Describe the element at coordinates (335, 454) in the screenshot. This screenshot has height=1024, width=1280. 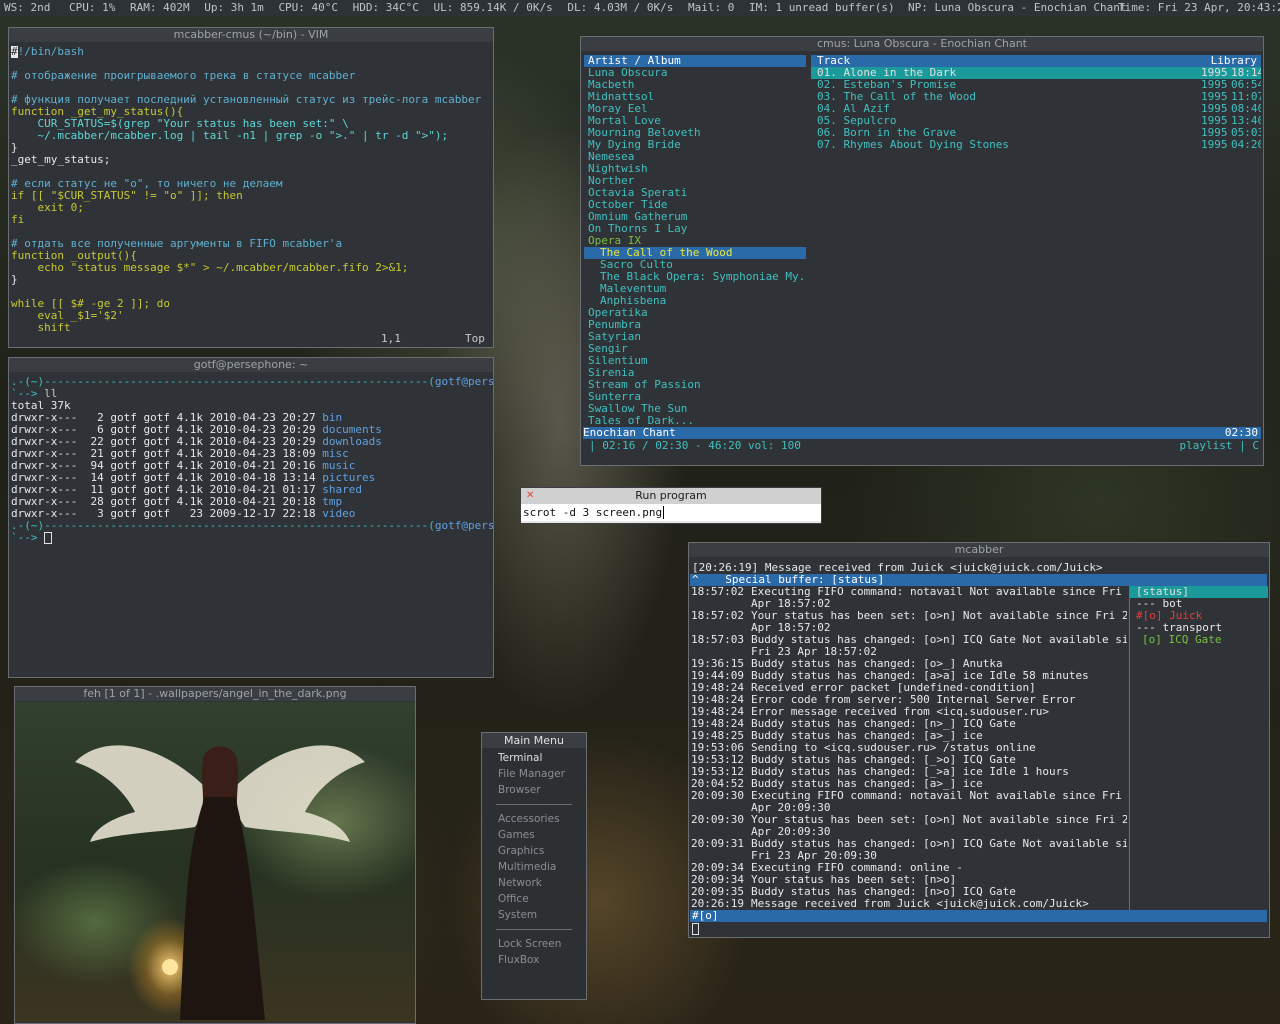
I see `ls-name: misc` at that location.